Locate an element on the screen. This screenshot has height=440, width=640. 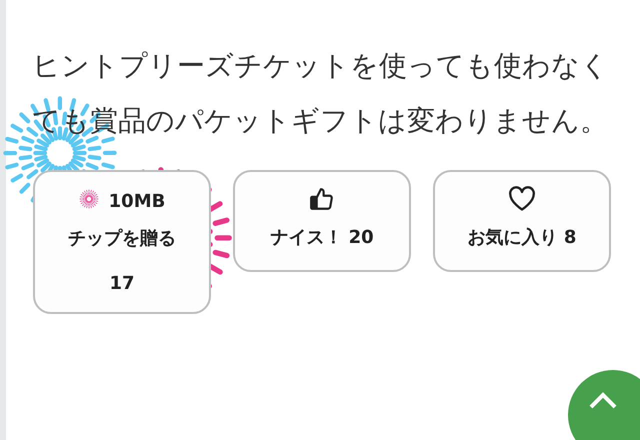
tip-button: 10MB チップを贈る 17 is located at coordinates (122, 242).